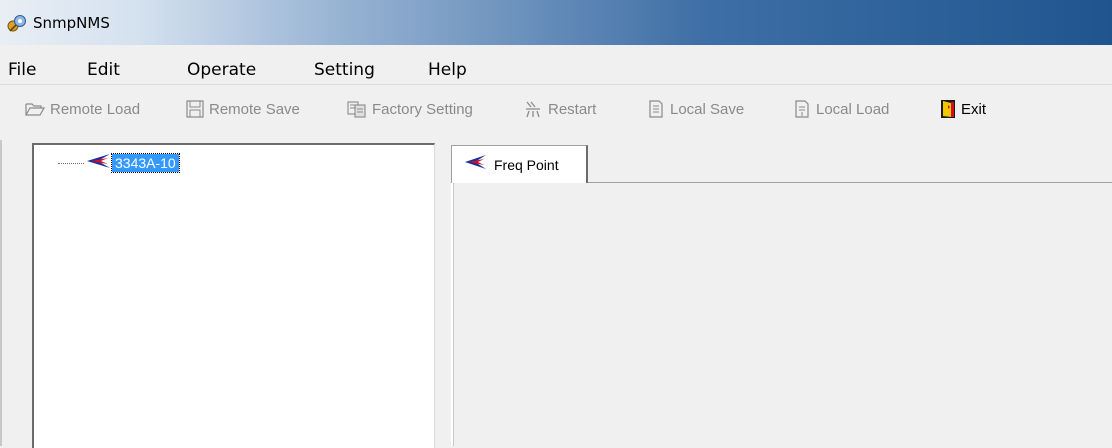  Describe the element at coordinates (35, 109) in the screenshot. I see `folder-open-icon` at that location.